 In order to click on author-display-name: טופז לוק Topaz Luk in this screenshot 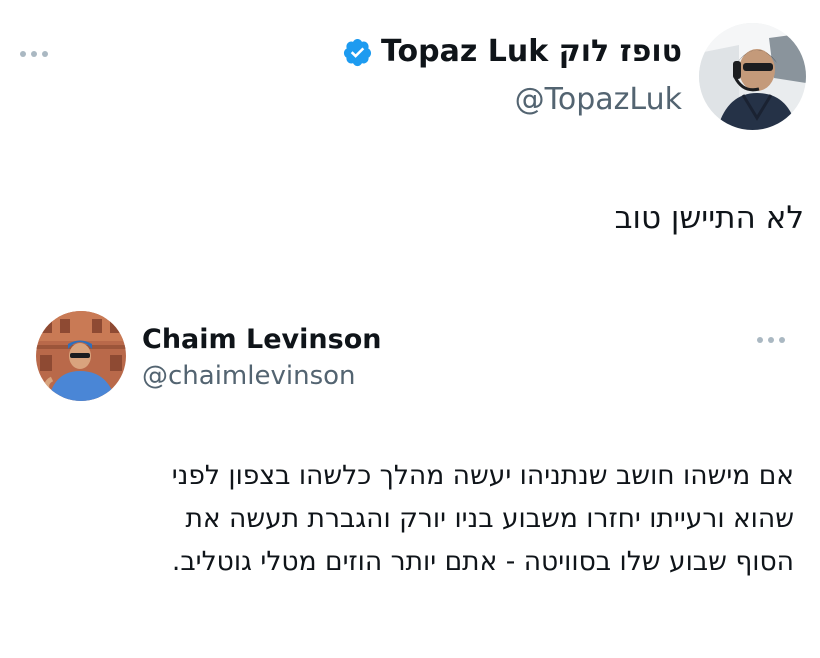, I will do `click(531, 51)`.